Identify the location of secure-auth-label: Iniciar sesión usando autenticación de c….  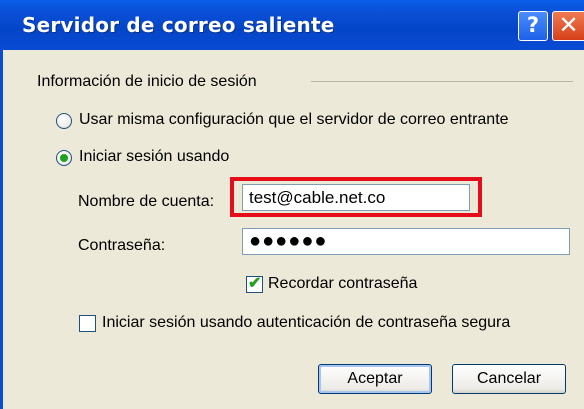
(306, 323).